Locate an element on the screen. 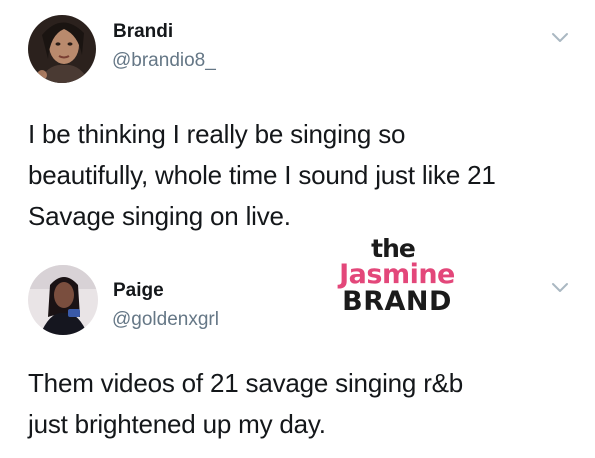  display-name: Brandi is located at coordinates (143, 32).